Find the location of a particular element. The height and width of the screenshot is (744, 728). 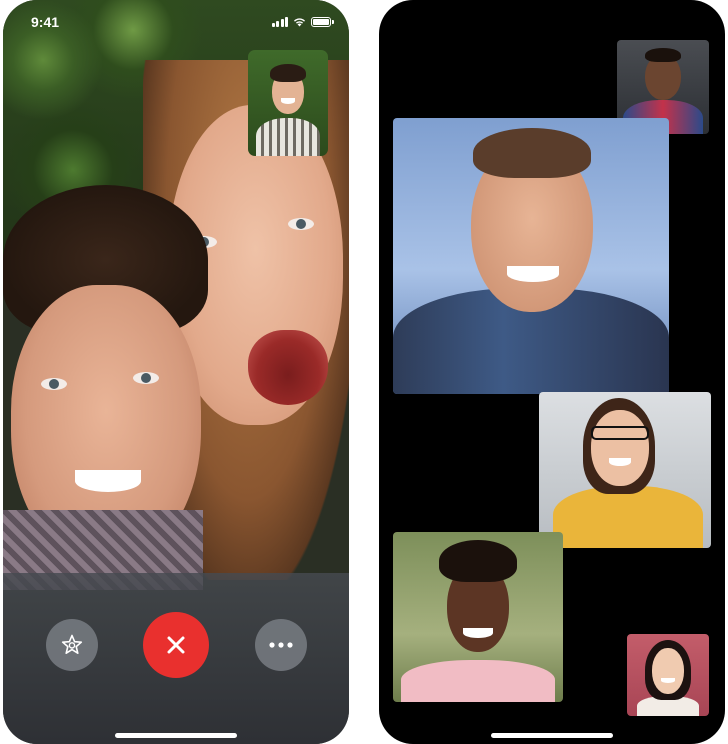

status-bar: 9:41 is located at coordinates (176, 22).